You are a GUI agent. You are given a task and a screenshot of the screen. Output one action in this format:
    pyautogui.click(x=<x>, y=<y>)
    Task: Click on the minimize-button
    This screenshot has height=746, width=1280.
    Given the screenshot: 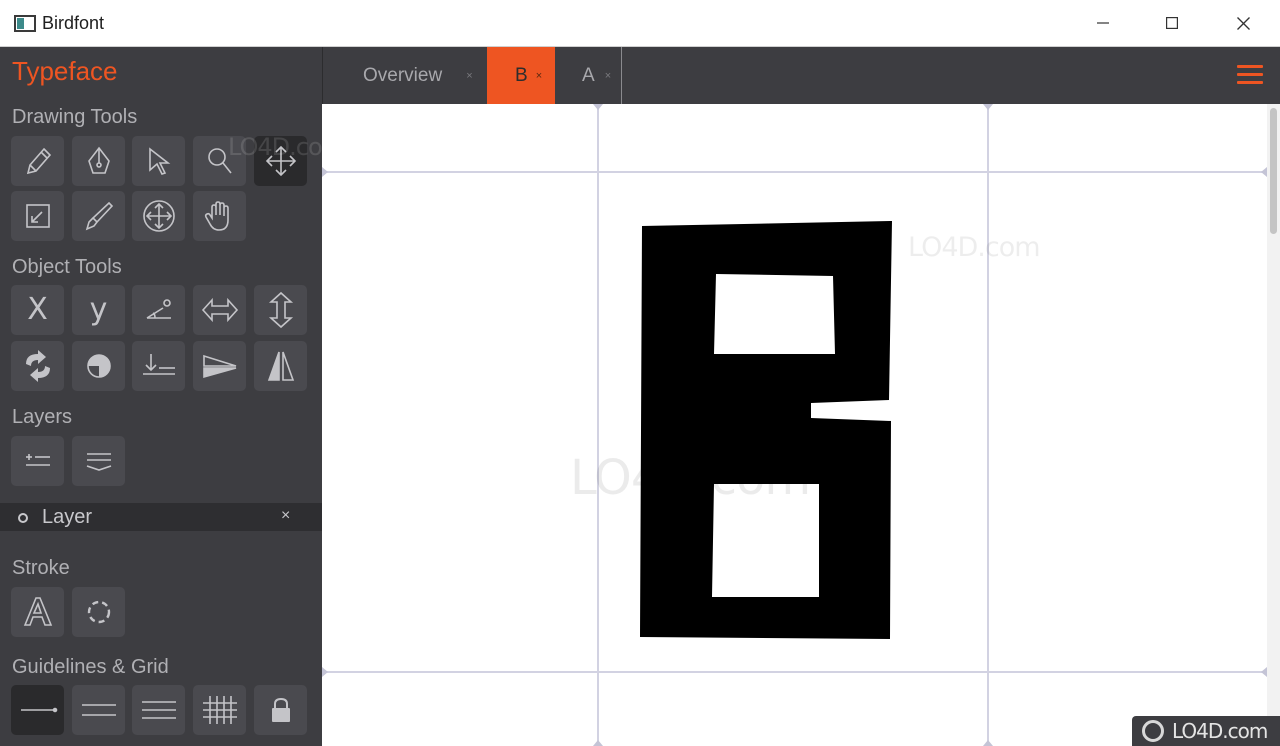 What is the action you would take?
    pyautogui.click(x=1103, y=23)
    